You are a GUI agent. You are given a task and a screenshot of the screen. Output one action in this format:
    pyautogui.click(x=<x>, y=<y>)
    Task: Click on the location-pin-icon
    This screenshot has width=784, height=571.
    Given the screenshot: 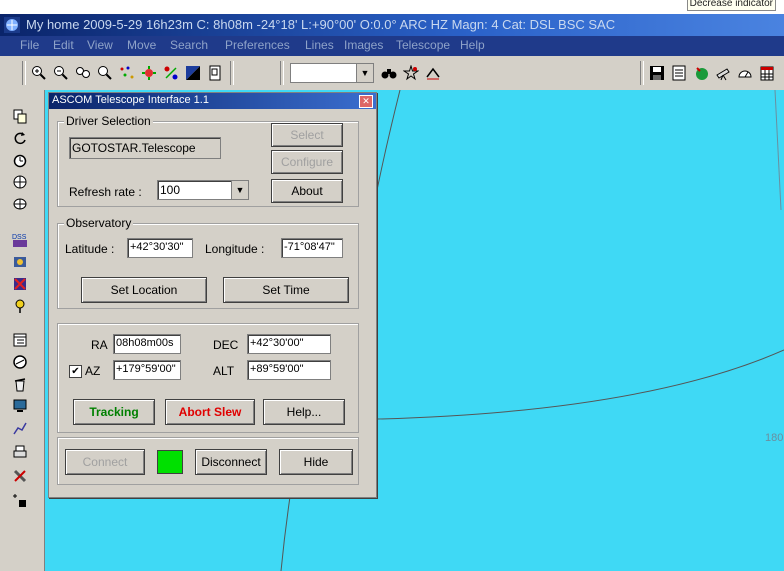 What is the action you would take?
    pyautogui.click(x=20, y=306)
    